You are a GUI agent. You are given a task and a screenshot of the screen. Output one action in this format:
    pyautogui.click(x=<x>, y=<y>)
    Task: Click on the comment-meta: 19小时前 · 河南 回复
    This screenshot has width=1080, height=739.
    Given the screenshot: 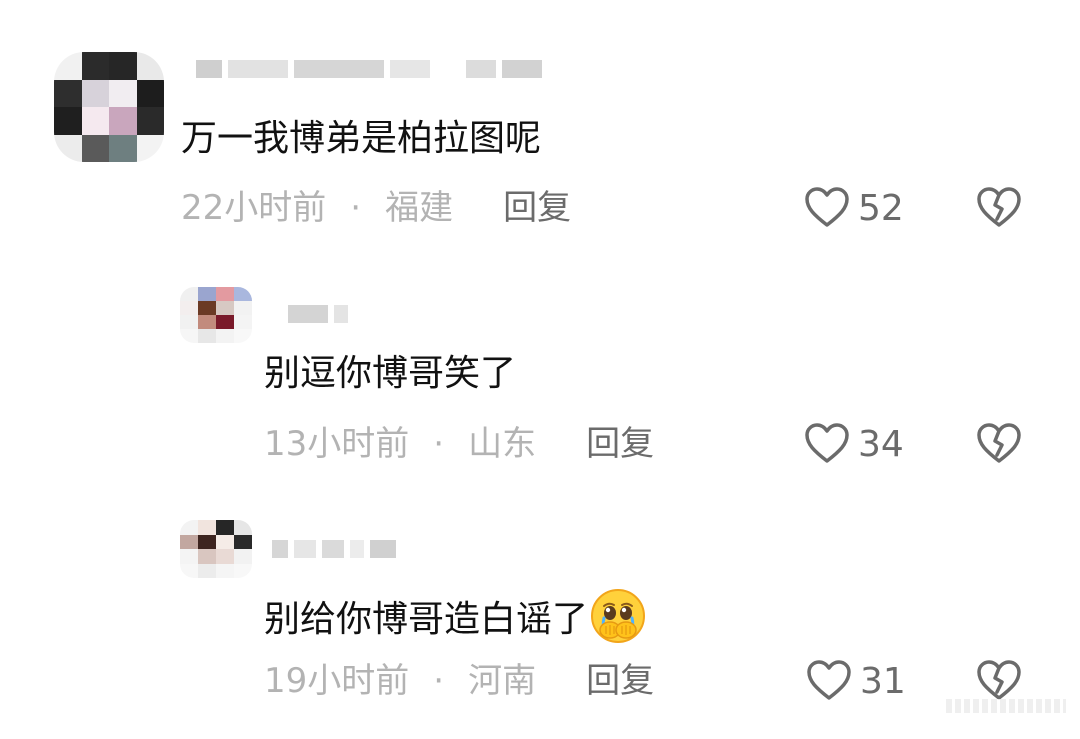 What is the action you would take?
    pyautogui.click(x=459, y=681)
    